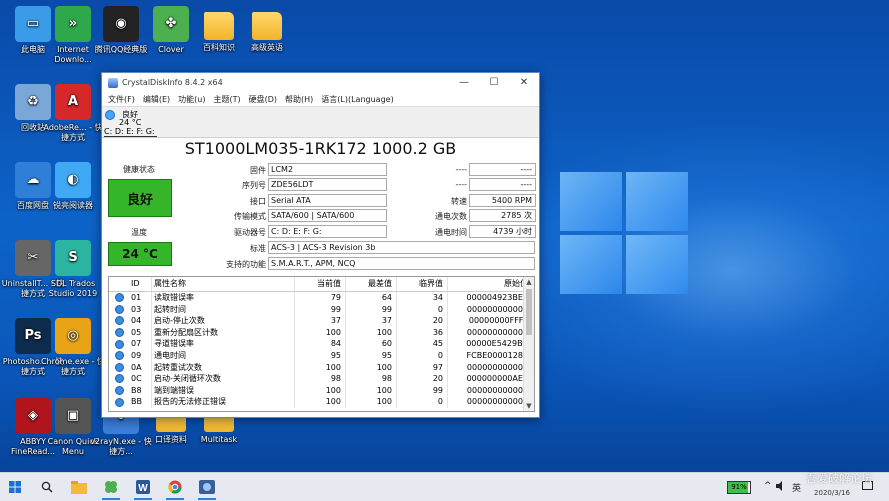 This screenshot has height=501, width=889. I want to click on desktop-icon: A AdobeRe... - 快捷方式, so click(73, 113).